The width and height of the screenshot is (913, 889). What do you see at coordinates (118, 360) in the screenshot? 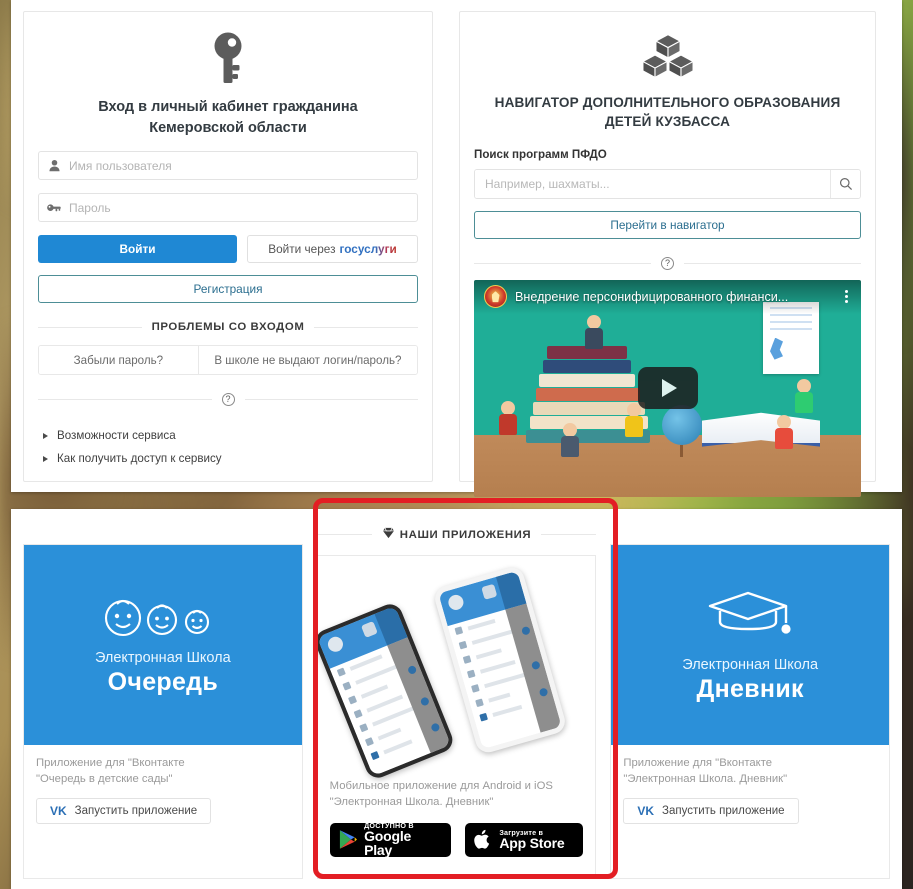
I see `forgot-password-button: Забыли пароль?` at bounding box center [118, 360].